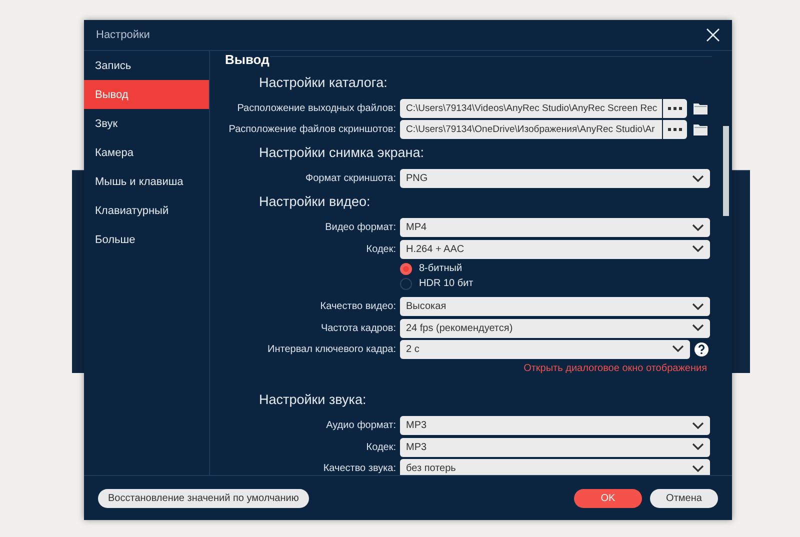 Image resolution: width=800 pixels, height=537 pixels. What do you see at coordinates (146, 65) in the screenshot?
I see `sidebar-item: Запись` at bounding box center [146, 65].